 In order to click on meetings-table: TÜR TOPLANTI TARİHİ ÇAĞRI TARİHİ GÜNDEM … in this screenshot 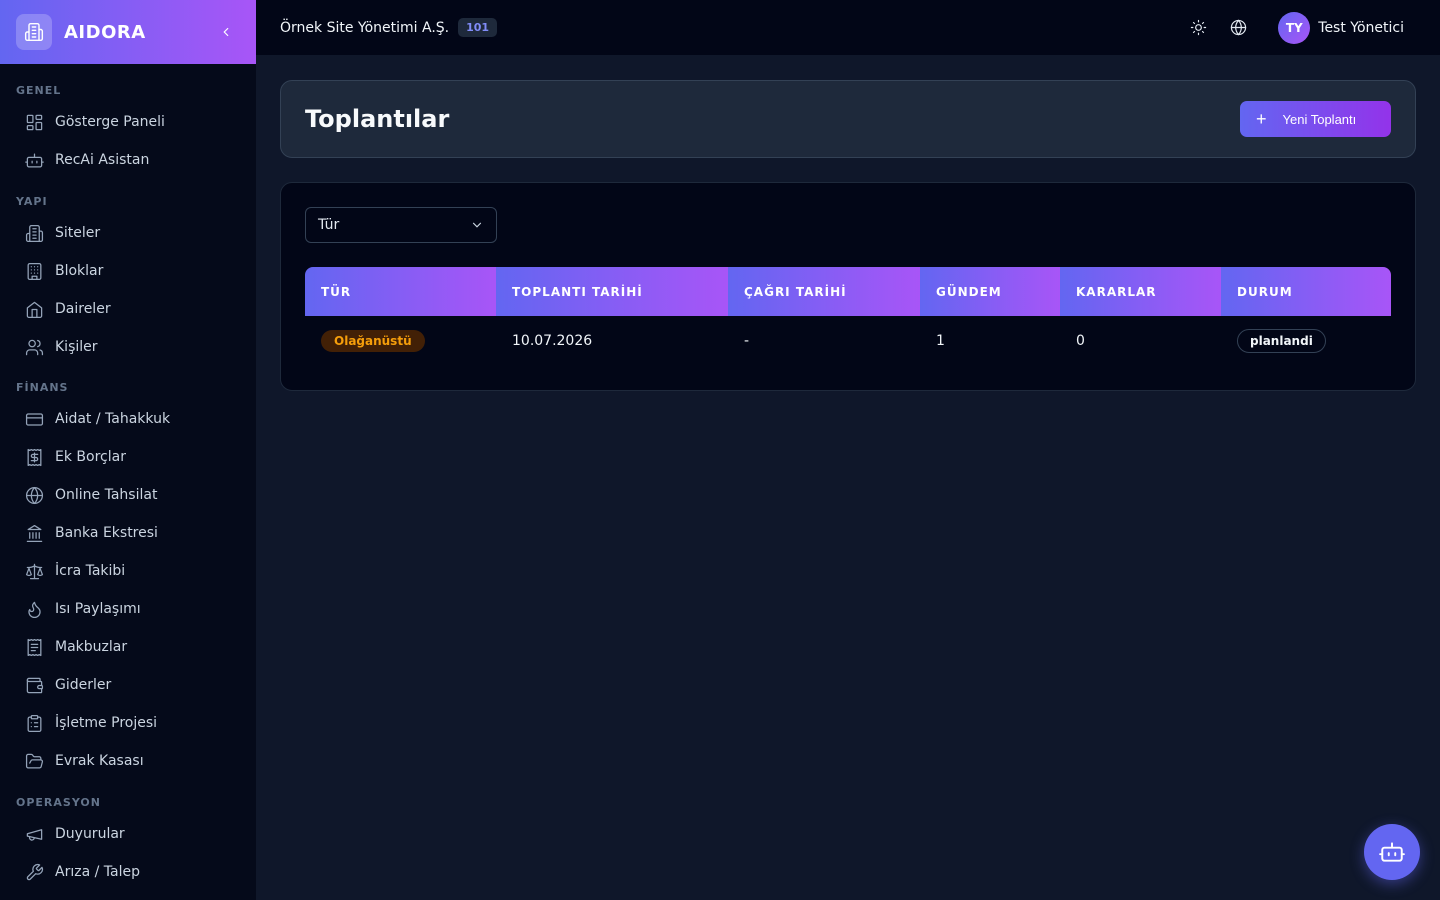, I will do `click(848, 316)`.